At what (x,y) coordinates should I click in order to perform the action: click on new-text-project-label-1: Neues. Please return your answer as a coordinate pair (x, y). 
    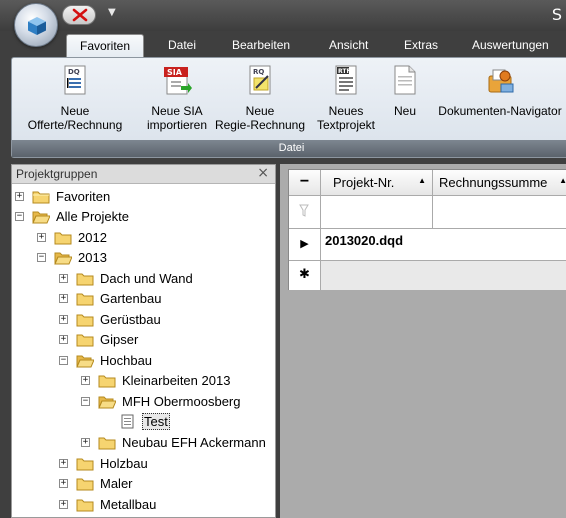
    Looking at the image, I should click on (346, 111).